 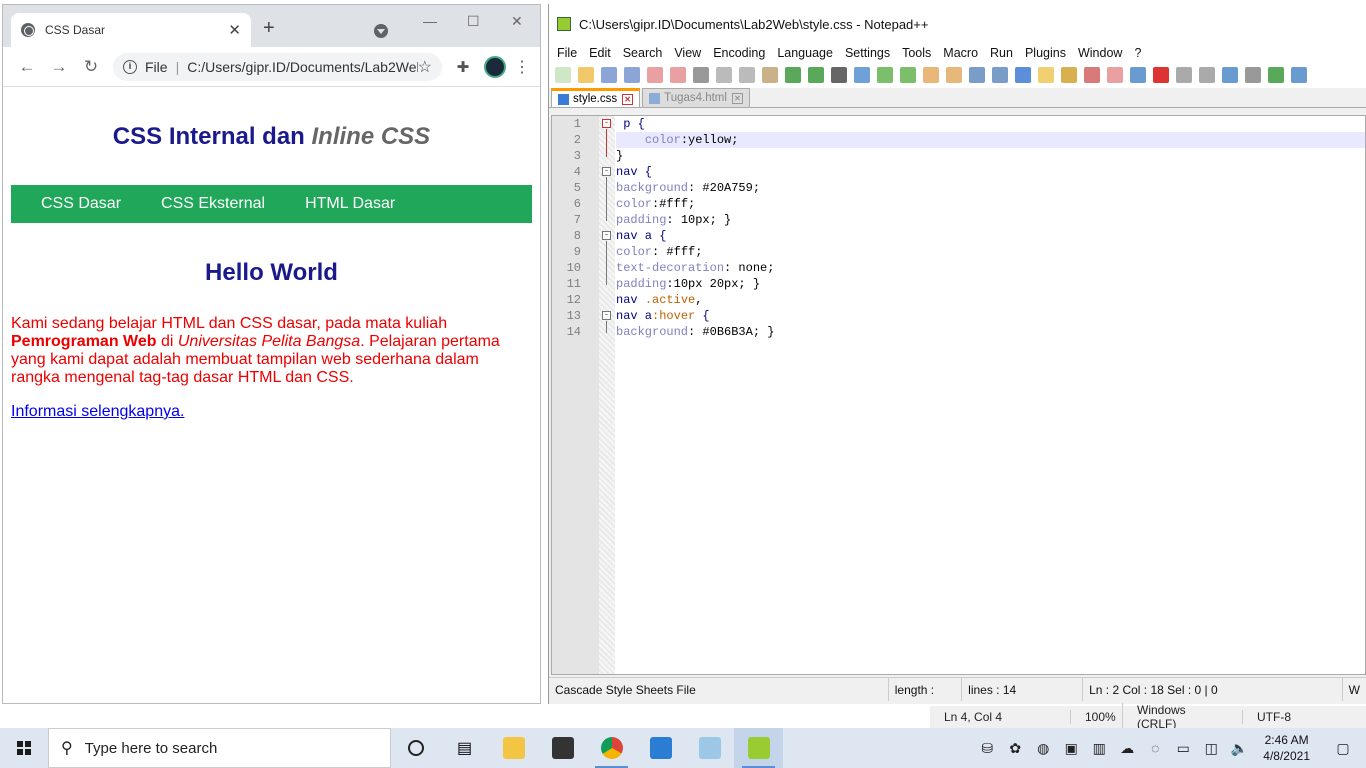 What do you see at coordinates (586, 75) in the screenshot?
I see `open-file-icon` at bounding box center [586, 75].